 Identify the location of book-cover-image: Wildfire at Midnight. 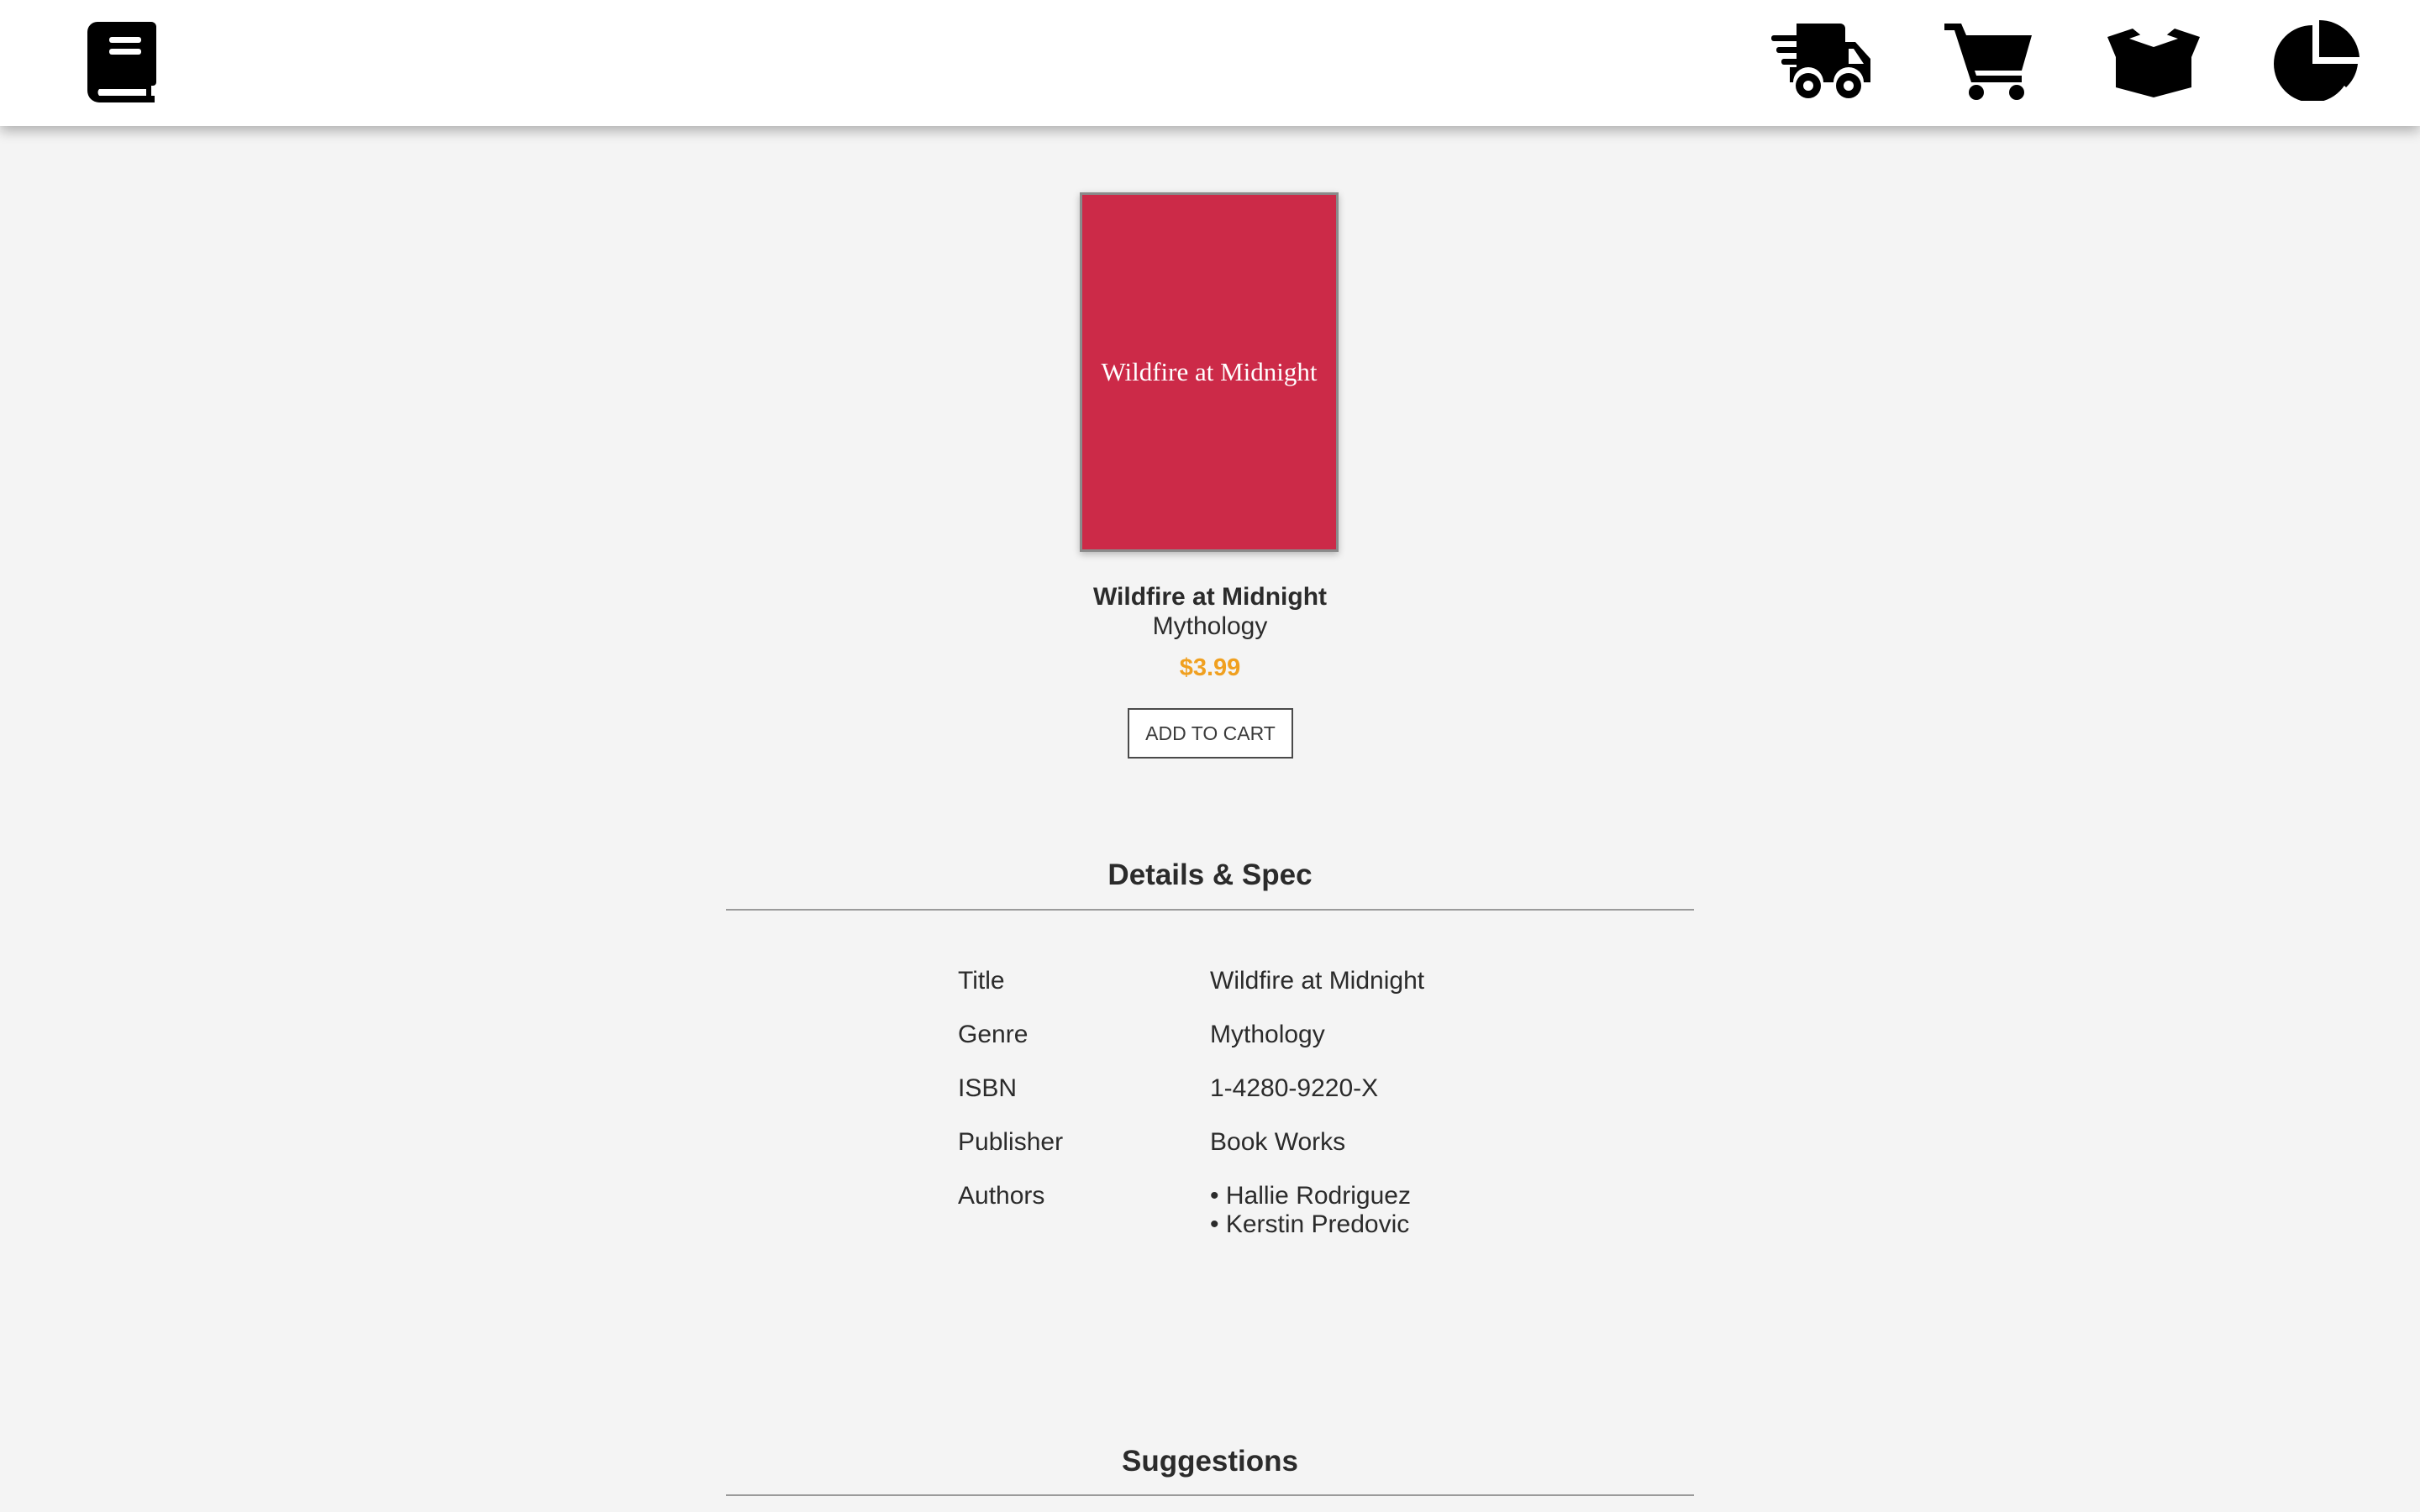
(1209, 372).